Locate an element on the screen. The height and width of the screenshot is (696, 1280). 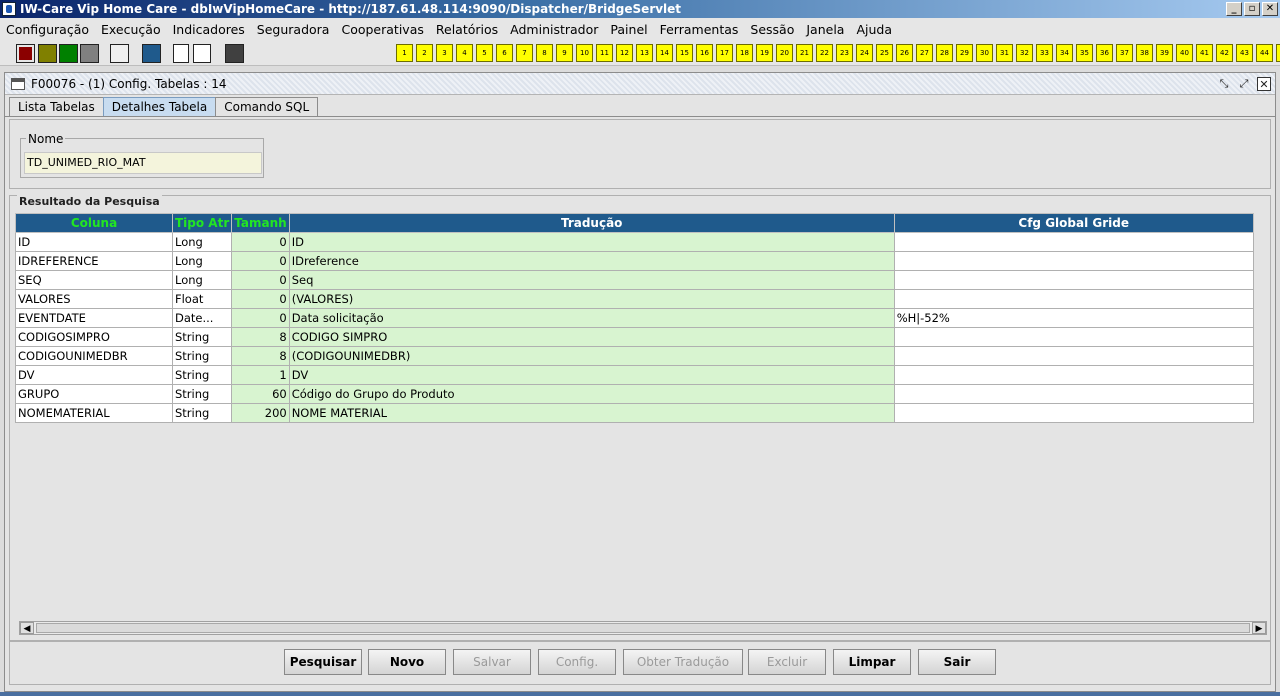
window-number-button: 44 is located at coordinates (1264, 53).